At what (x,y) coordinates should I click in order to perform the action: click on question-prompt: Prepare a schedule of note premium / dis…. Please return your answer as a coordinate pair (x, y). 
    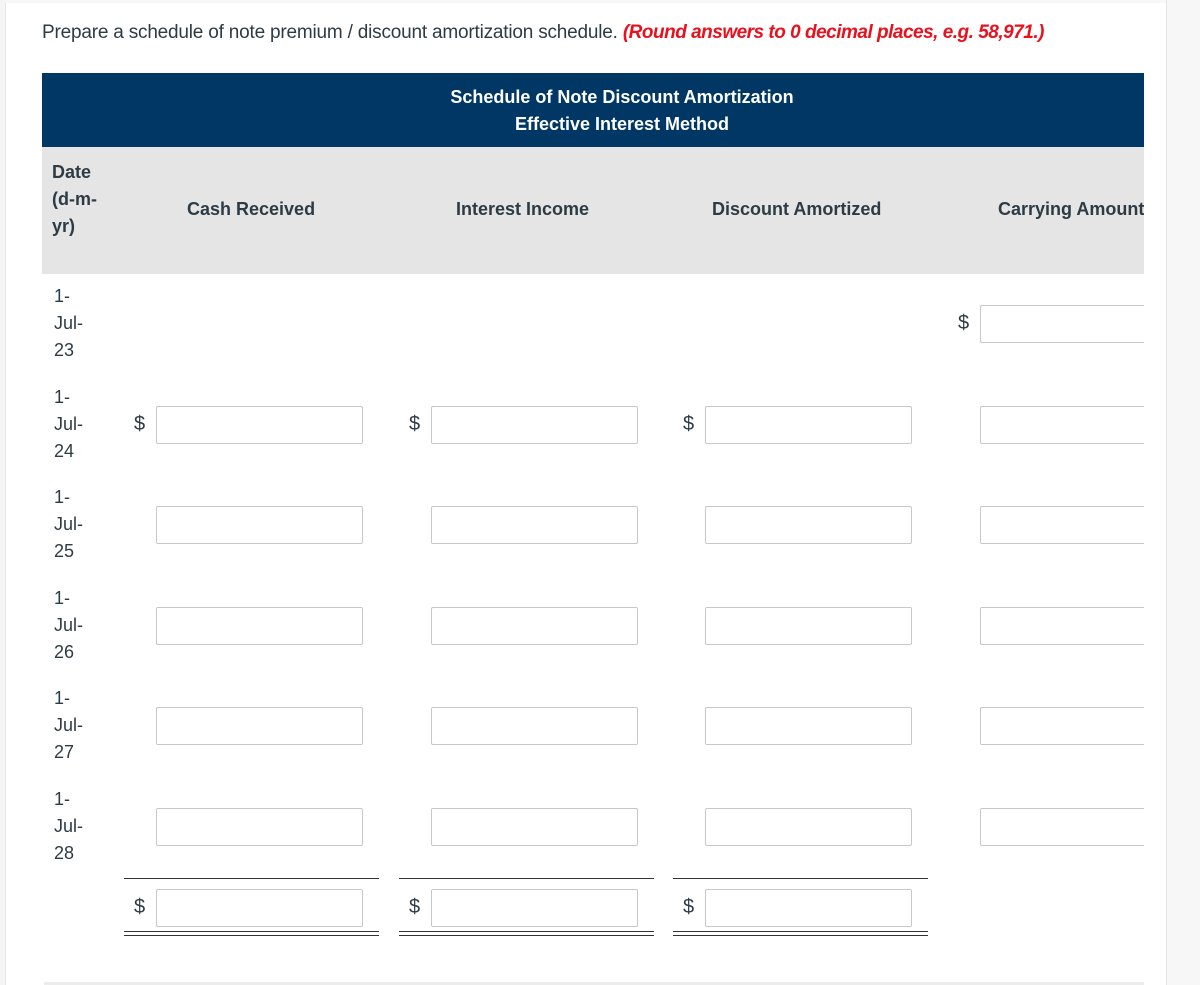
    Looking at the image, I should click on (543, 33).